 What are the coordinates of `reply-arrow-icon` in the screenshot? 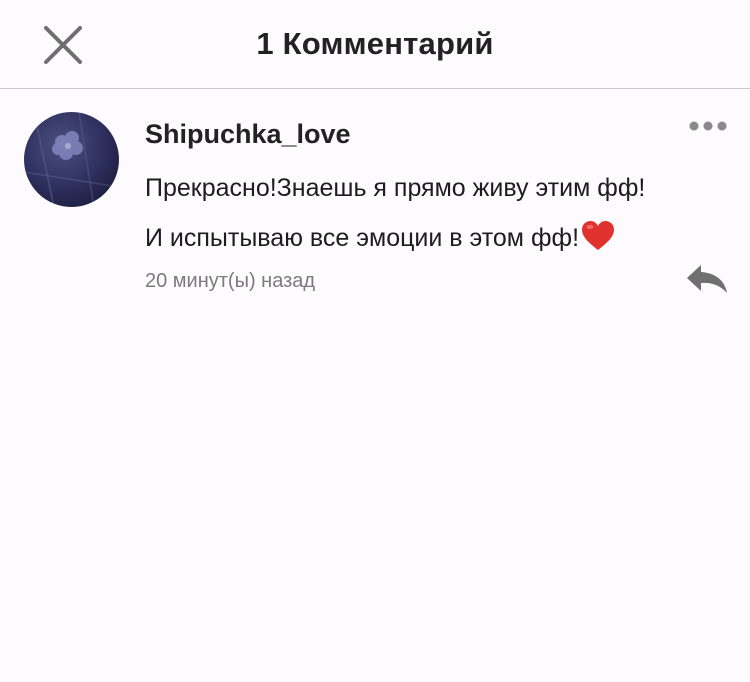 It's located at (707, 279).